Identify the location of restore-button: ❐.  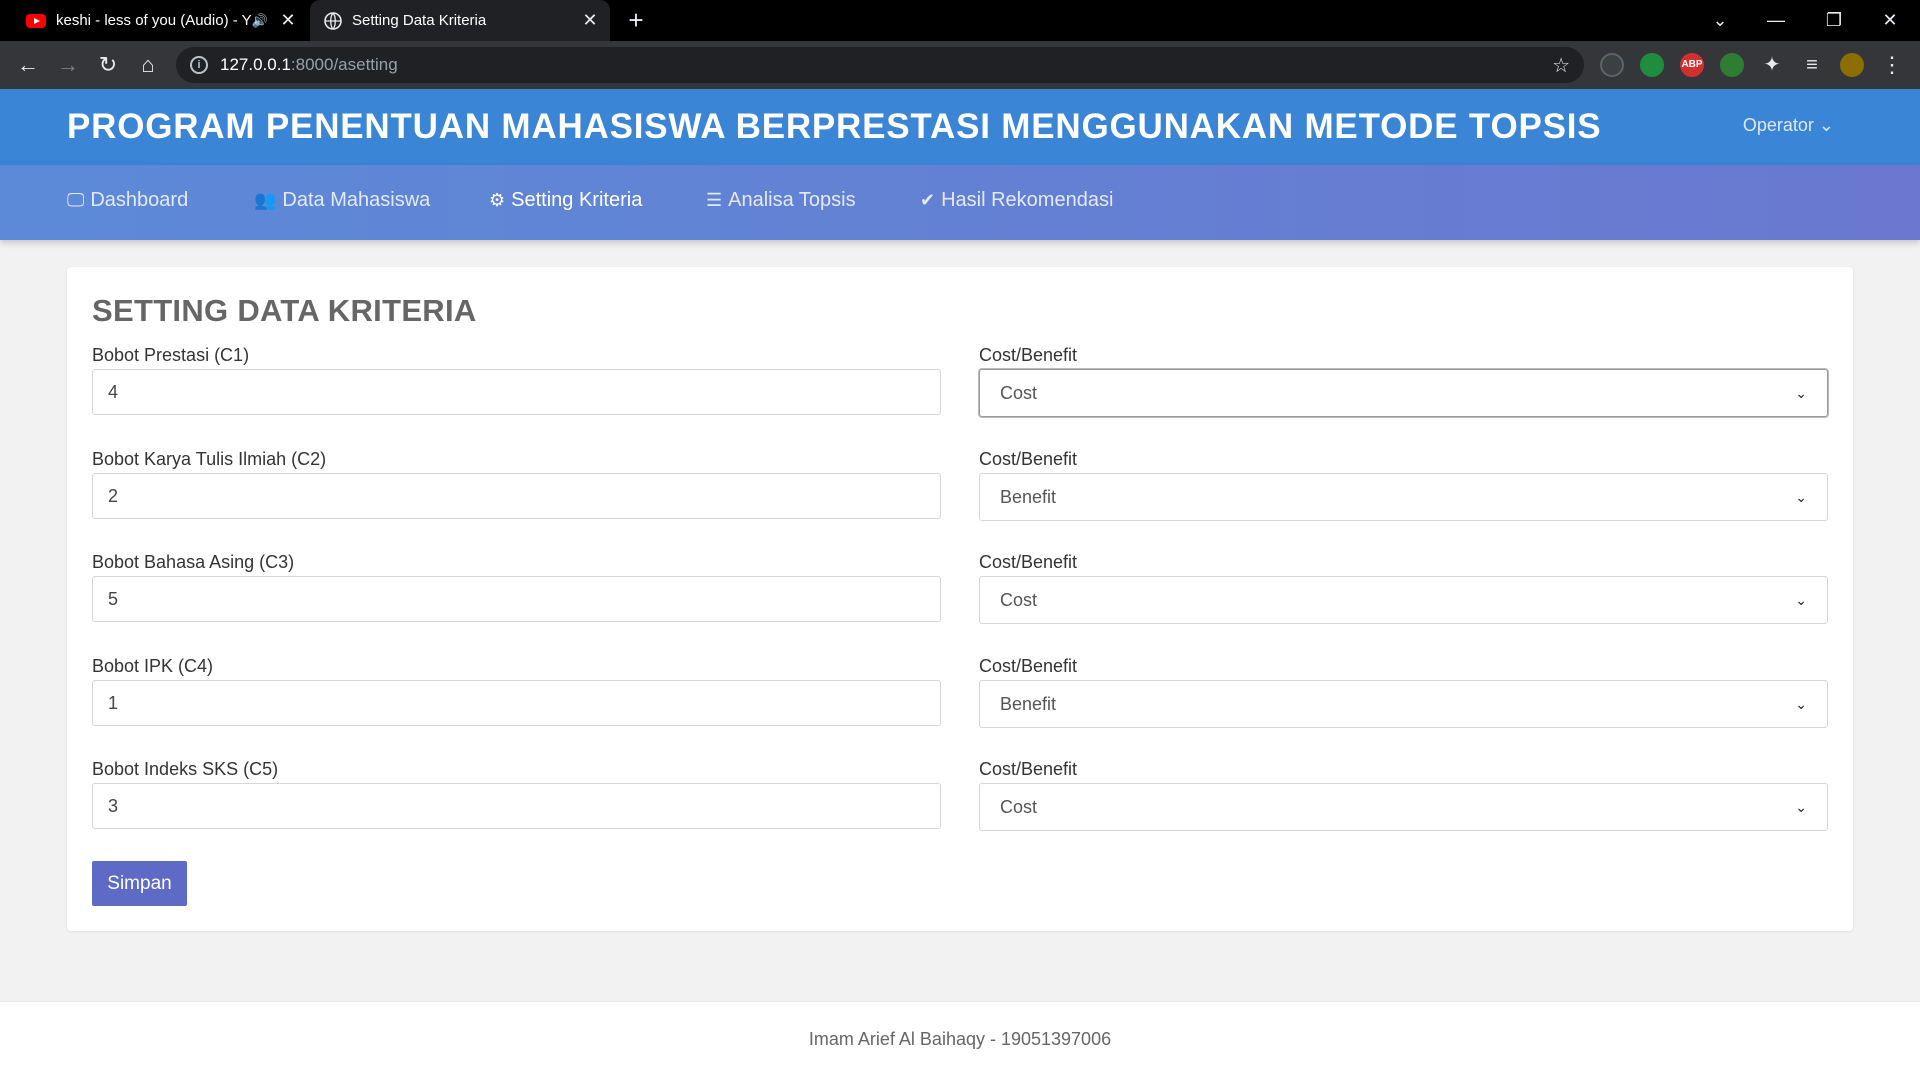
(1834, 20).